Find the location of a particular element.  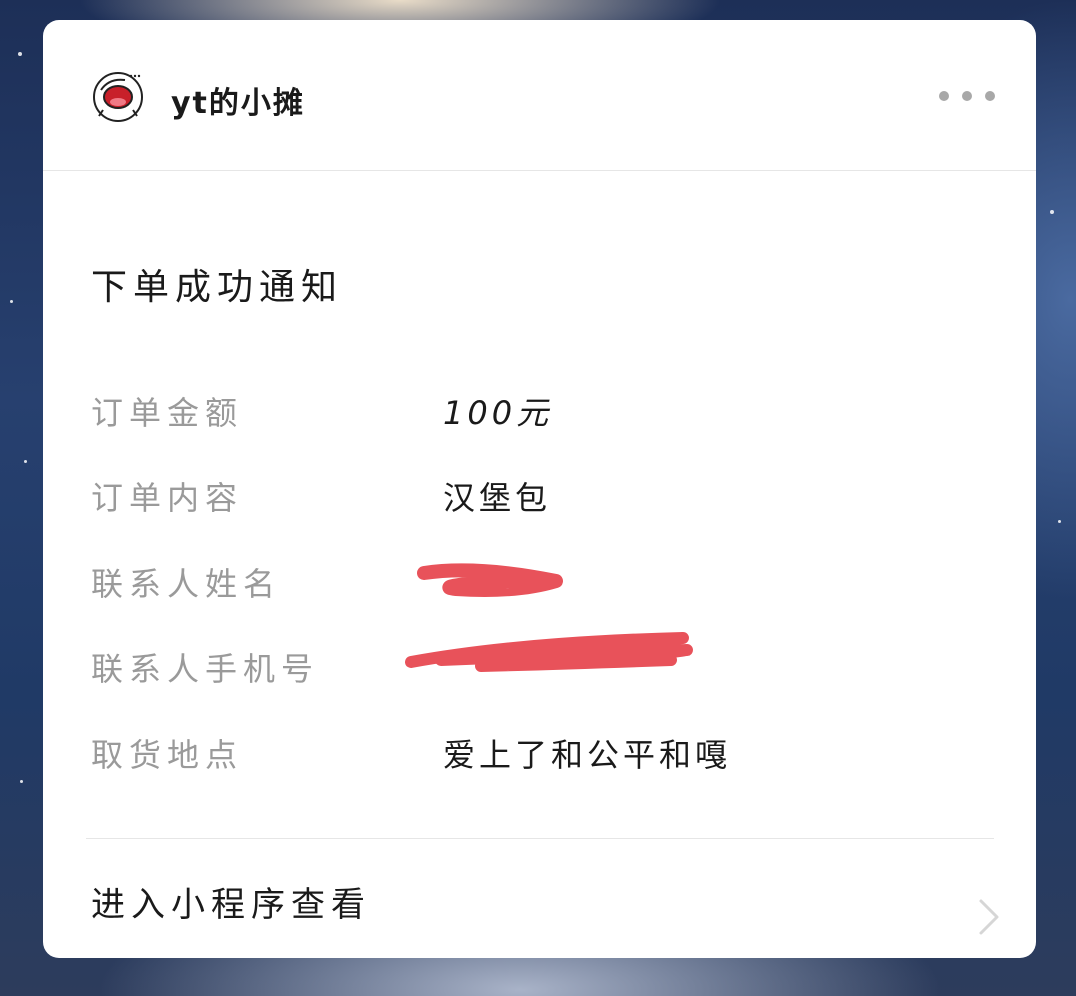

more-options-button is located at coordinates (967, 96).